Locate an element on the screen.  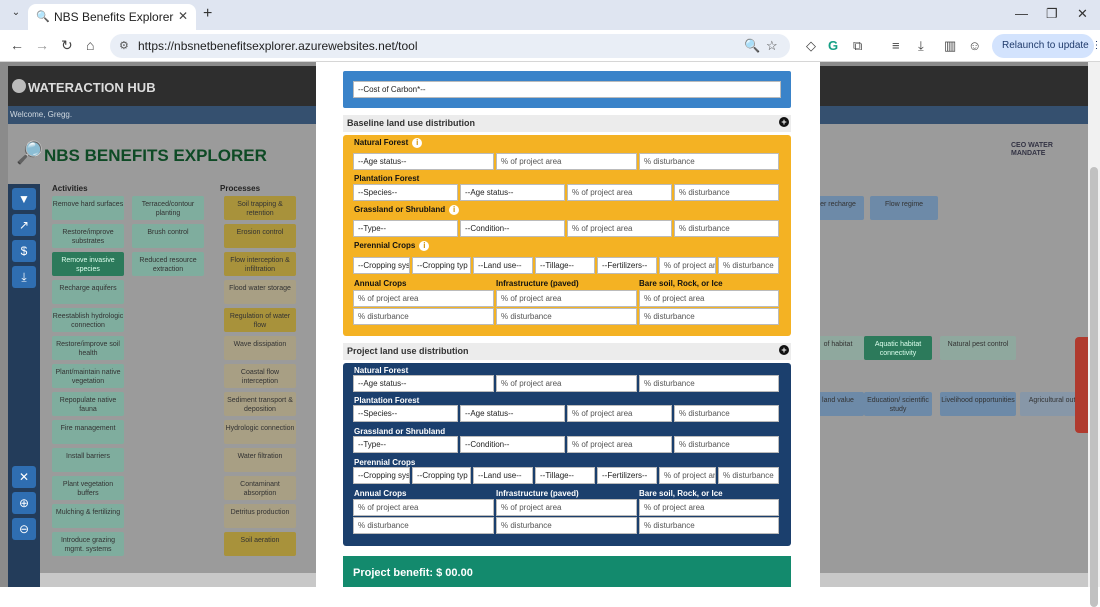
profile-avatar-icon: ☺ is located at coordinates (974, 45).